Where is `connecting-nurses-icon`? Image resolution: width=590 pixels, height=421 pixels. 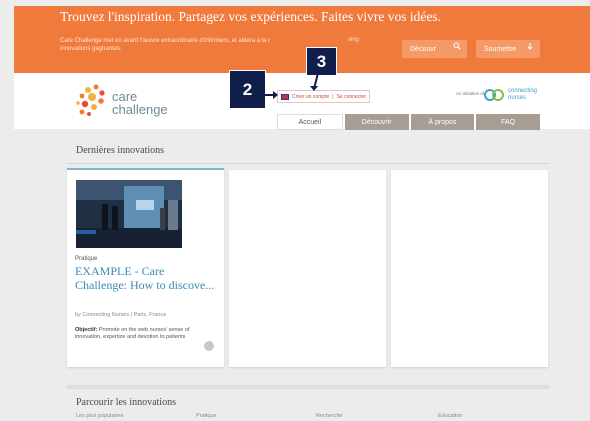 connecting-nurses-icon is located at coordinates (494, 95).